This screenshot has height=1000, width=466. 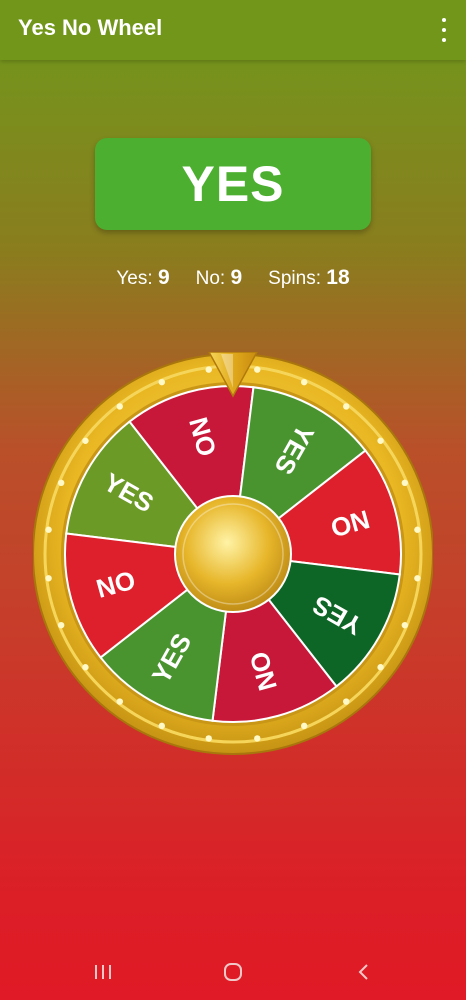 I want to click on spins-stat-label: Spins:, so click(x=294, y=278).